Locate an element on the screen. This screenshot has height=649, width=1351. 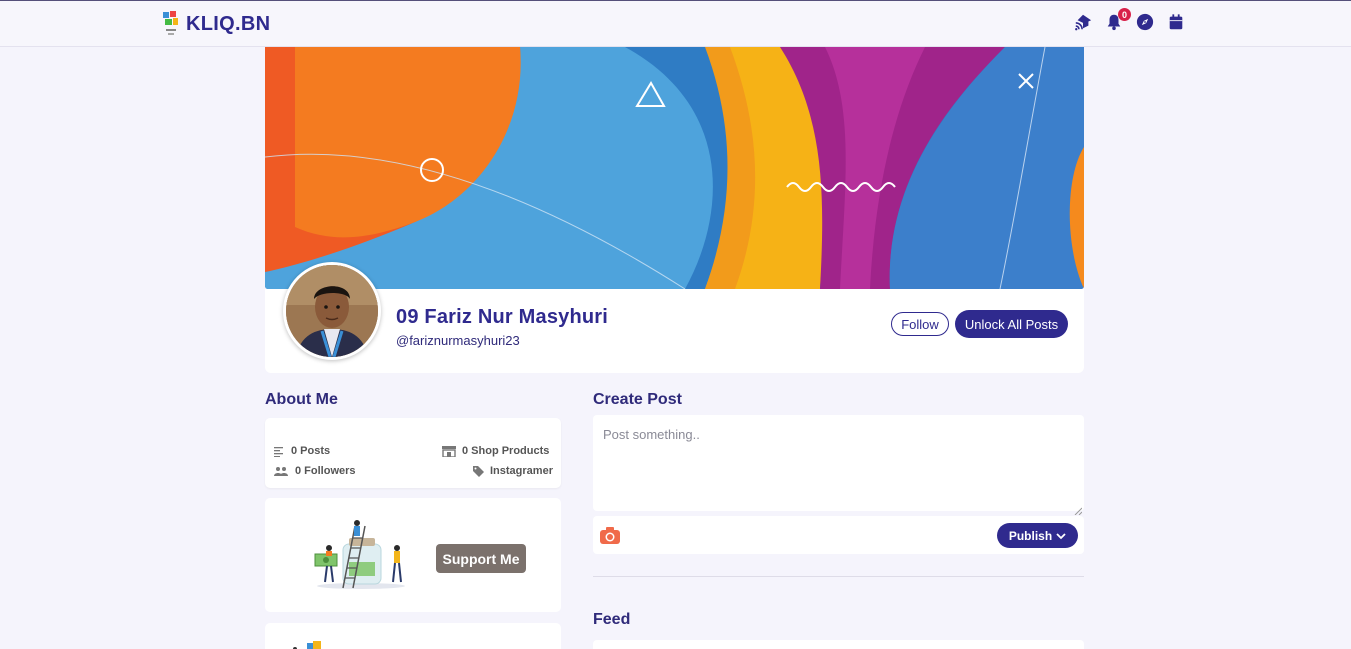
avatar is located at coordinates (332, 311).